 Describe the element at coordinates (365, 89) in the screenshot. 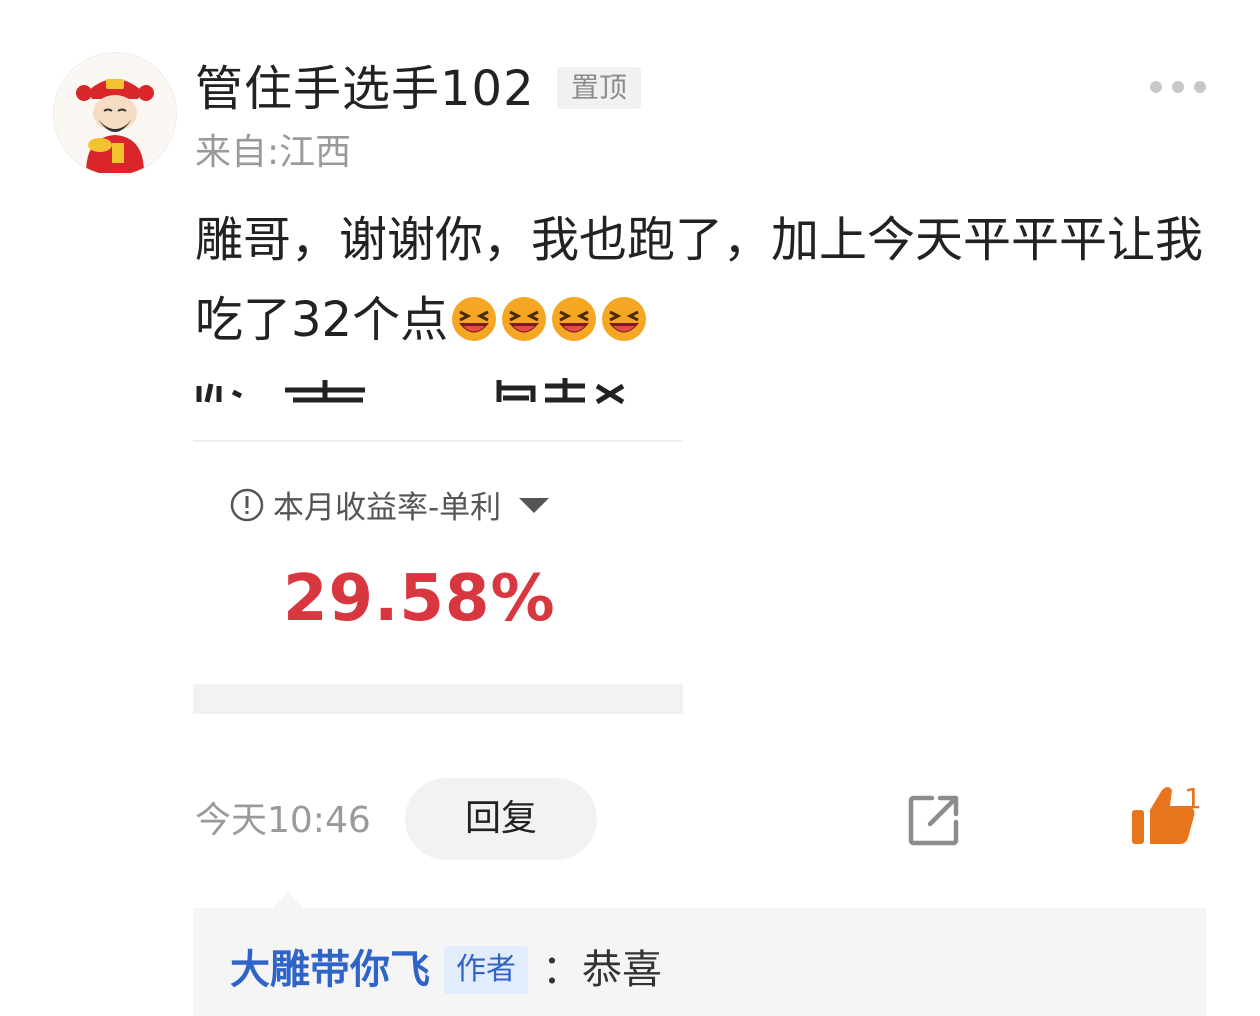

I see `username: 管住手选手102` at that location.